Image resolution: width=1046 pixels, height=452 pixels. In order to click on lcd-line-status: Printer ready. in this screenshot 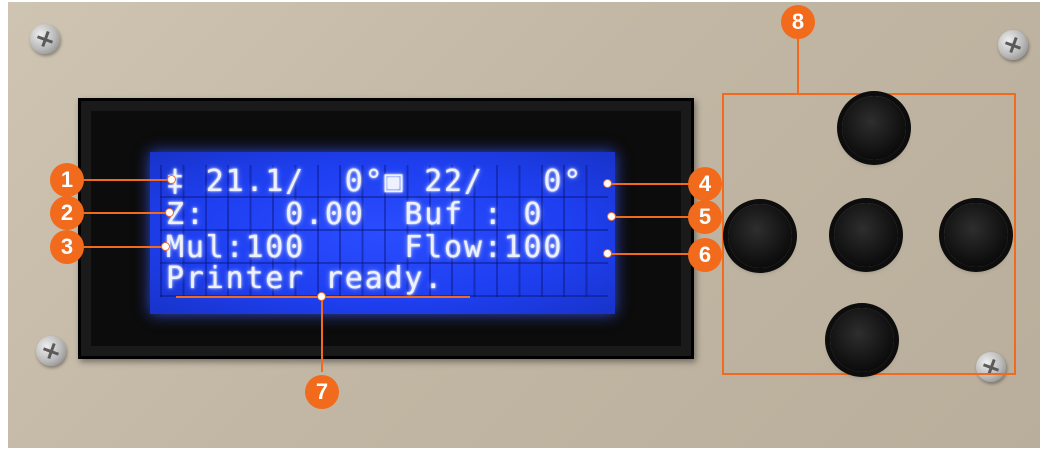, I will do `click(305, 278)`.